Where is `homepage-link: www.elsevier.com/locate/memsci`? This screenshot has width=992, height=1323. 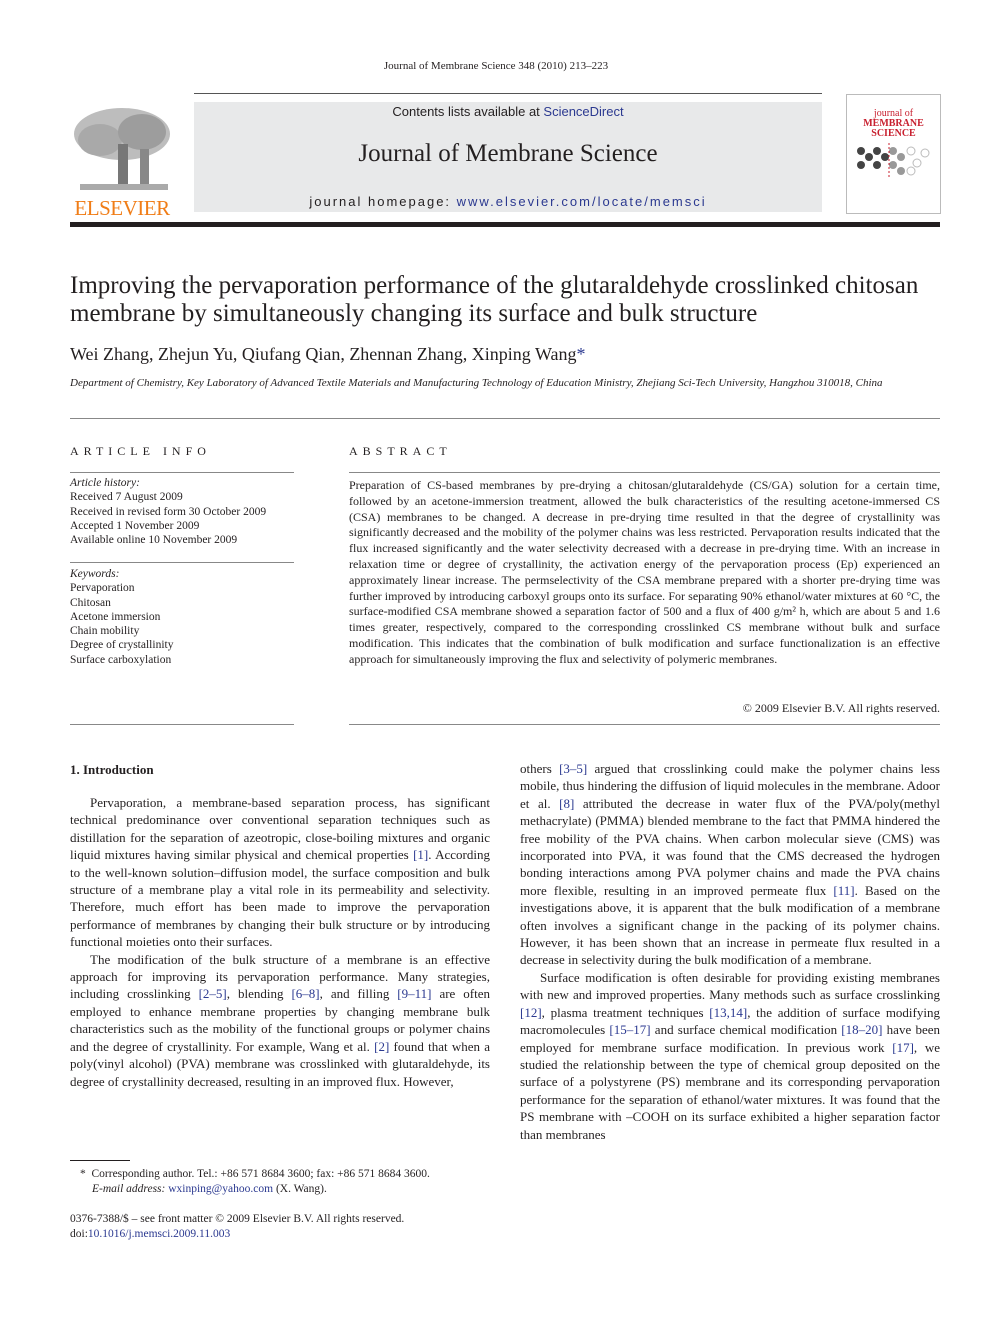
homepage-link: www.elsevier.com/locate/memsci is located at coordinates (582, 201).